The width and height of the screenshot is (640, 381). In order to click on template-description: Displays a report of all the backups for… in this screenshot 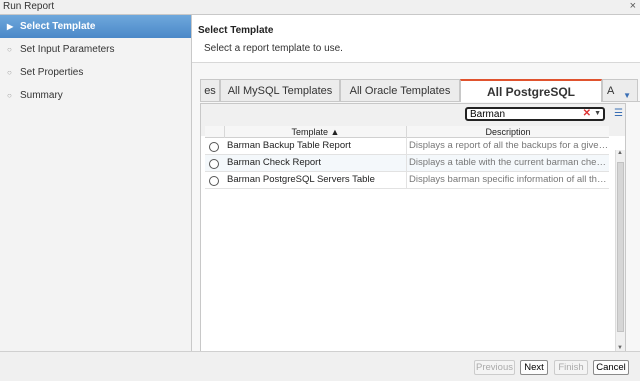, I will do `click(509, 145)`.